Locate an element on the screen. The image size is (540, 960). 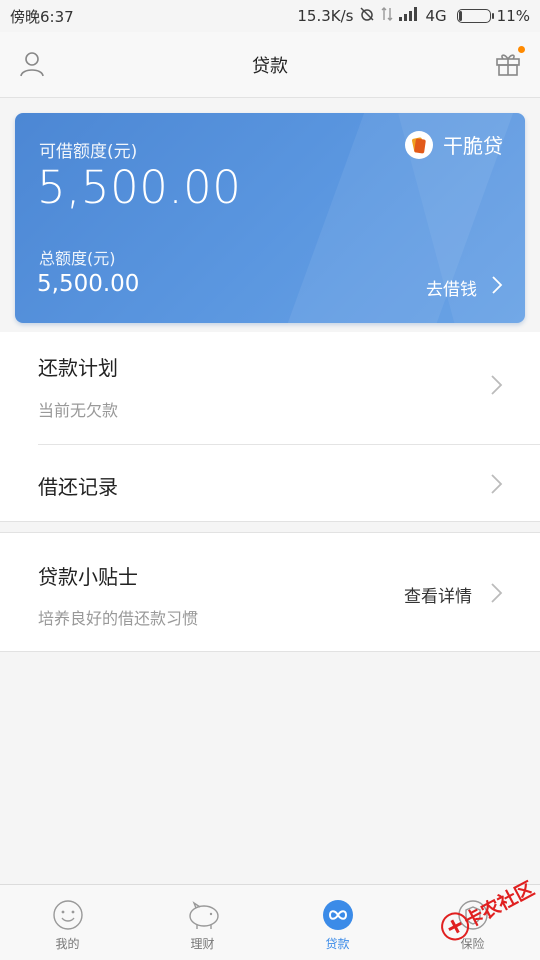
gift-icon is located at coordinates (508, 63).